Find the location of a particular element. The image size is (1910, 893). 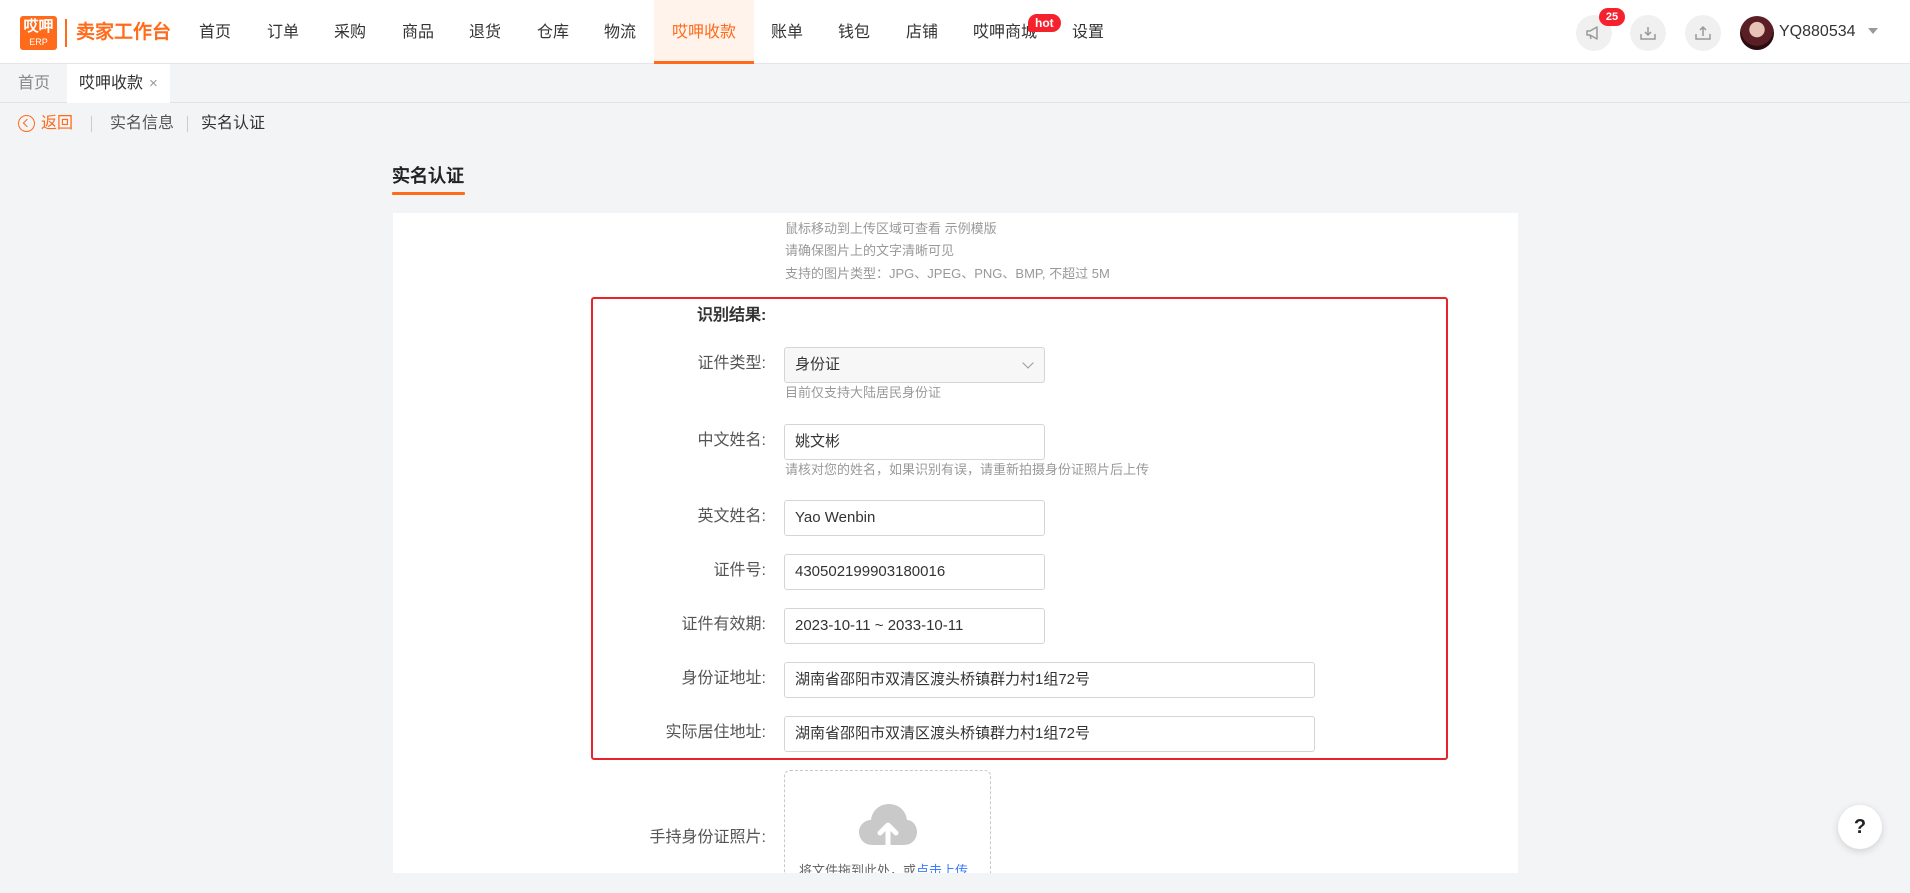

tab-label: 哎呷收款 is located at coordinates (111, 83).